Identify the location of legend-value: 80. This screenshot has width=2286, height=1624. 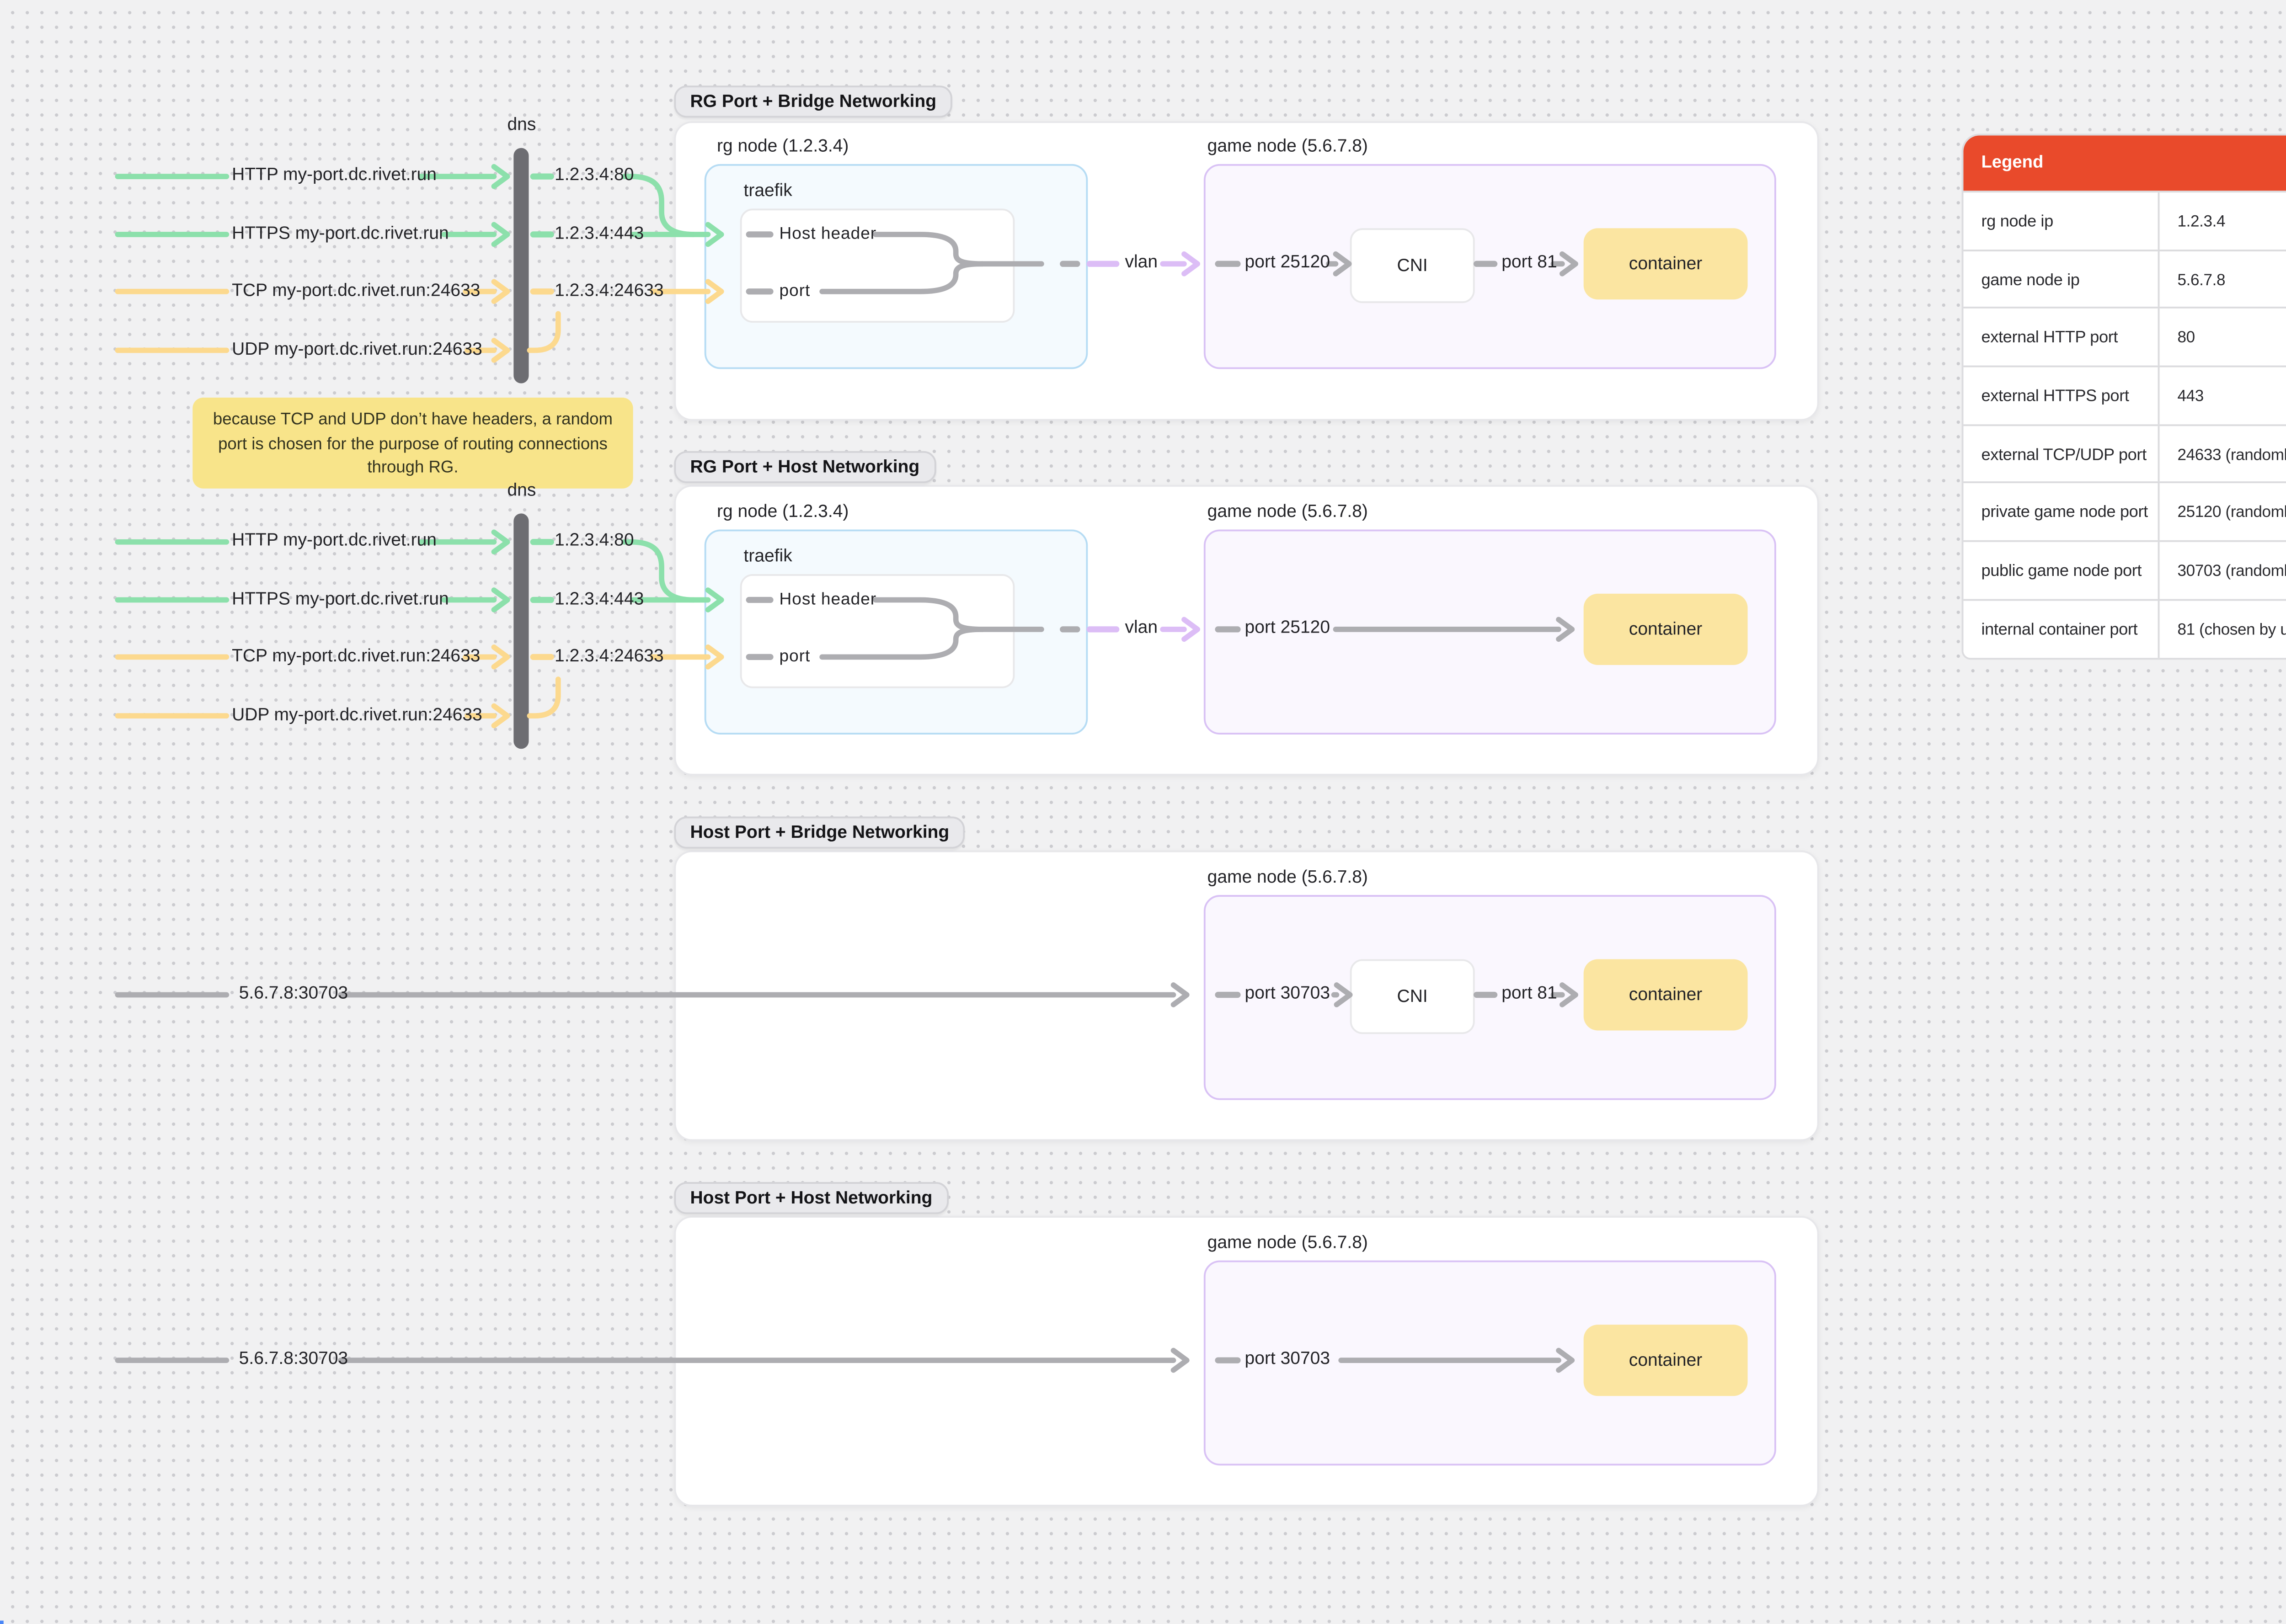
(2223, 338).